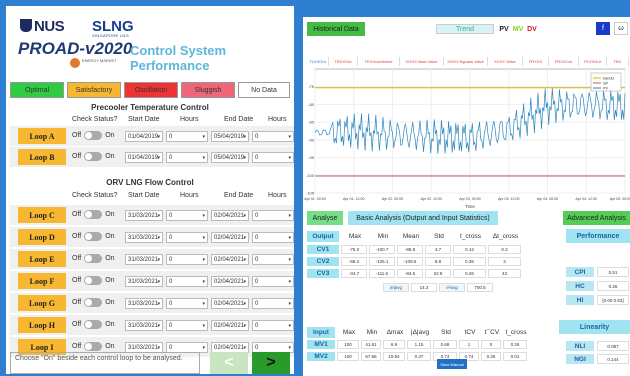  What do you see at coordinates (42, 136) in the screenshot?
I see `loop-button: Loop A` at bounding box center [42, 136].